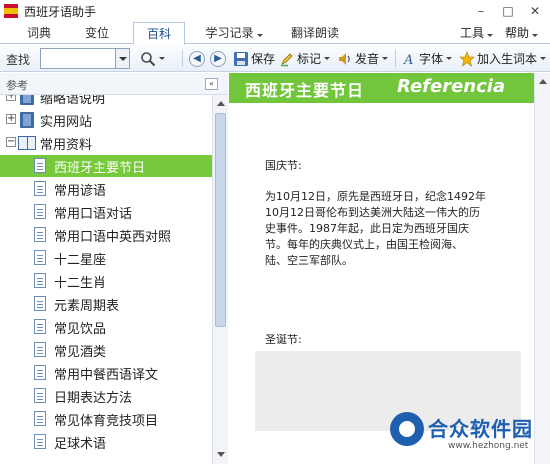 The image size is (550, 464). Describe the element at coordinates (477, 33) in the screenshot. I see `tools-menu: 工具` at that location.